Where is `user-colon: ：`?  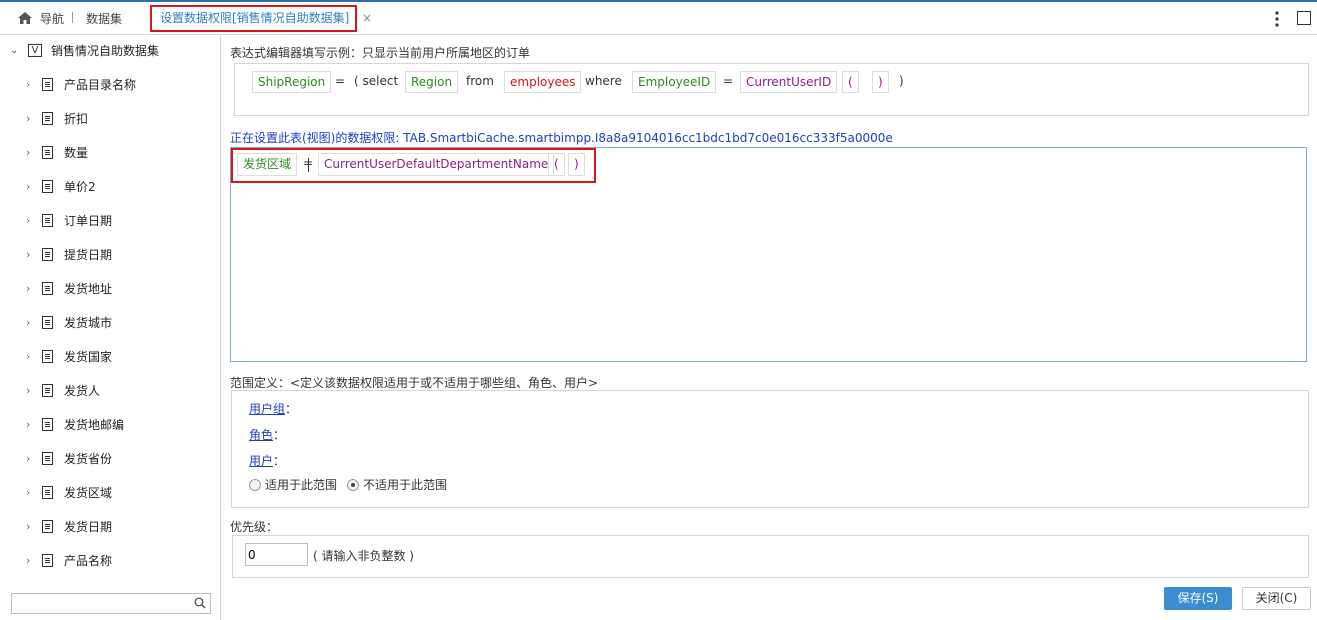 user-colon: ： is located at coordinates (279, 461).